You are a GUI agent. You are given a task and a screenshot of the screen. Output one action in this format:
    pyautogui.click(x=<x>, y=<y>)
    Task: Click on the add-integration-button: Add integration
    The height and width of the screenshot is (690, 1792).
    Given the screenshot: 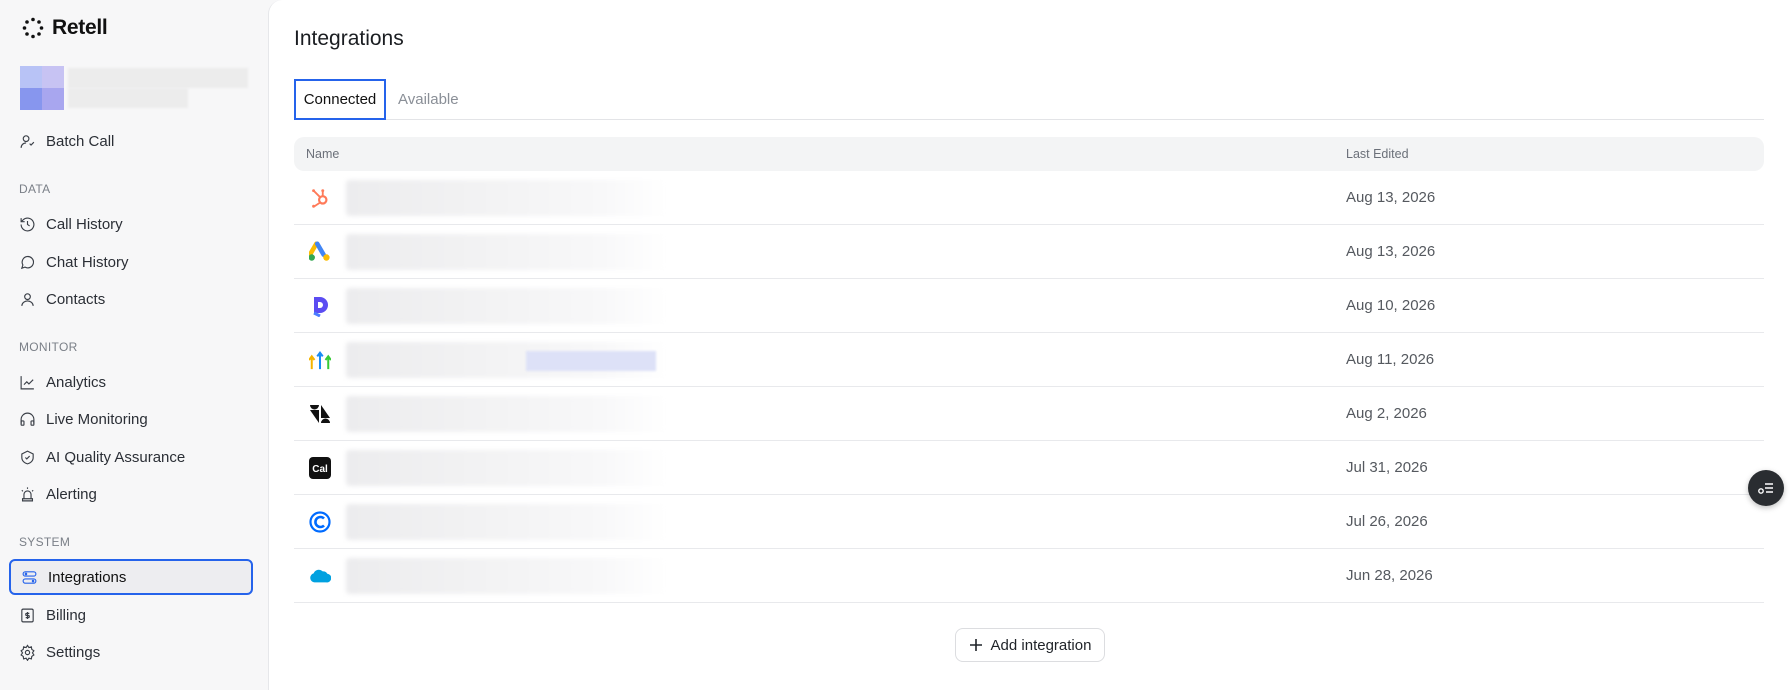 What is the action you would take?
    pyautogui.click(x=1030, y=645)
    